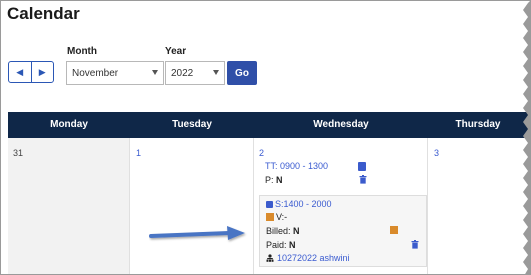  Describe the element at coordinates (138, 153) in the screenshot. I see `day-number-link: 1` at that location.